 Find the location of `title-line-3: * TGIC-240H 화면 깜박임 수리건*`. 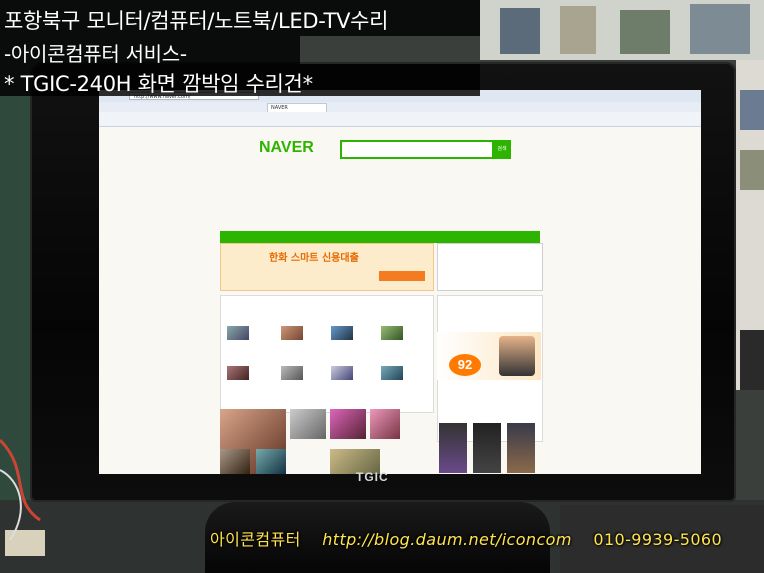

title-line-3: * TGIC-240H 화면 깜박임 수리건* is located at coordinates (240, 80).